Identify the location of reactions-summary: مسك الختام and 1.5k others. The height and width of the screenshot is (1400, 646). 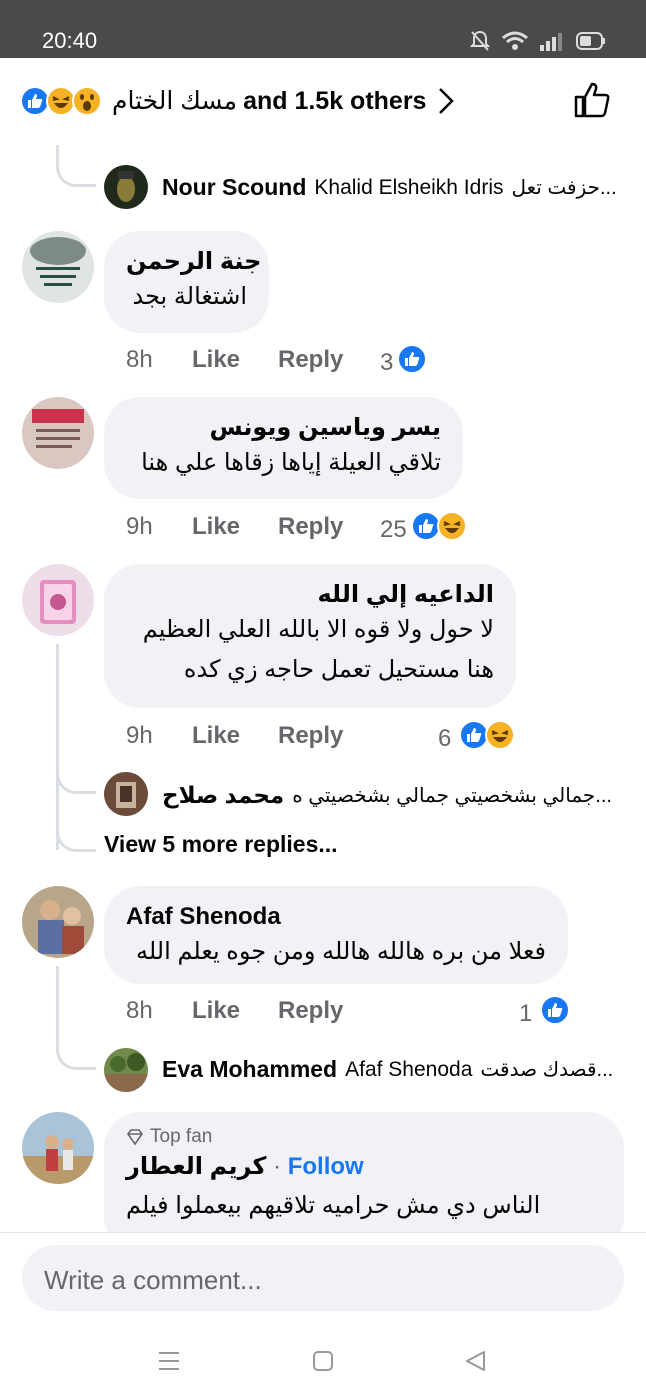
(323, 101).